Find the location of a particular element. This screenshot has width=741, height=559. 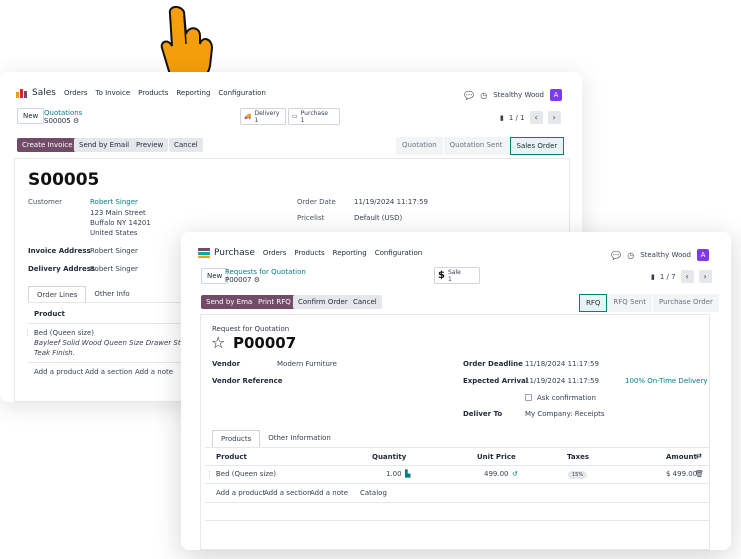

sale-label: Sale is located at coordinates (454, 272).